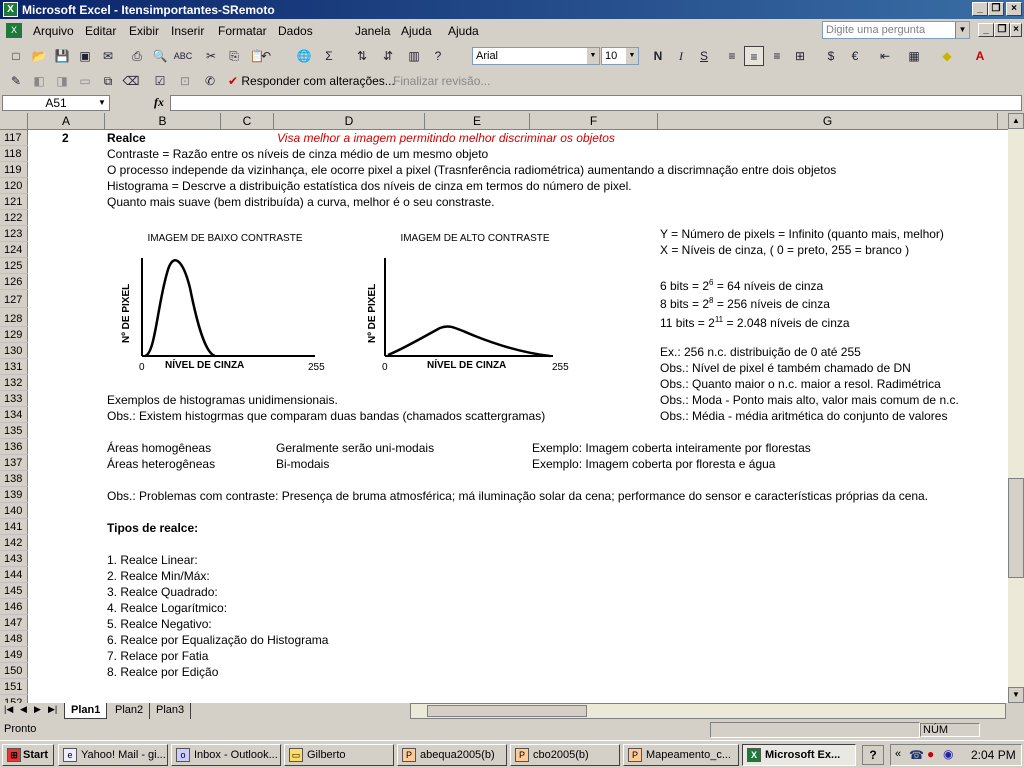 This screenshot has height=768, width=1024. I want to click on cell-d136: Geralmente serão uni-modais, so click(355, 448).